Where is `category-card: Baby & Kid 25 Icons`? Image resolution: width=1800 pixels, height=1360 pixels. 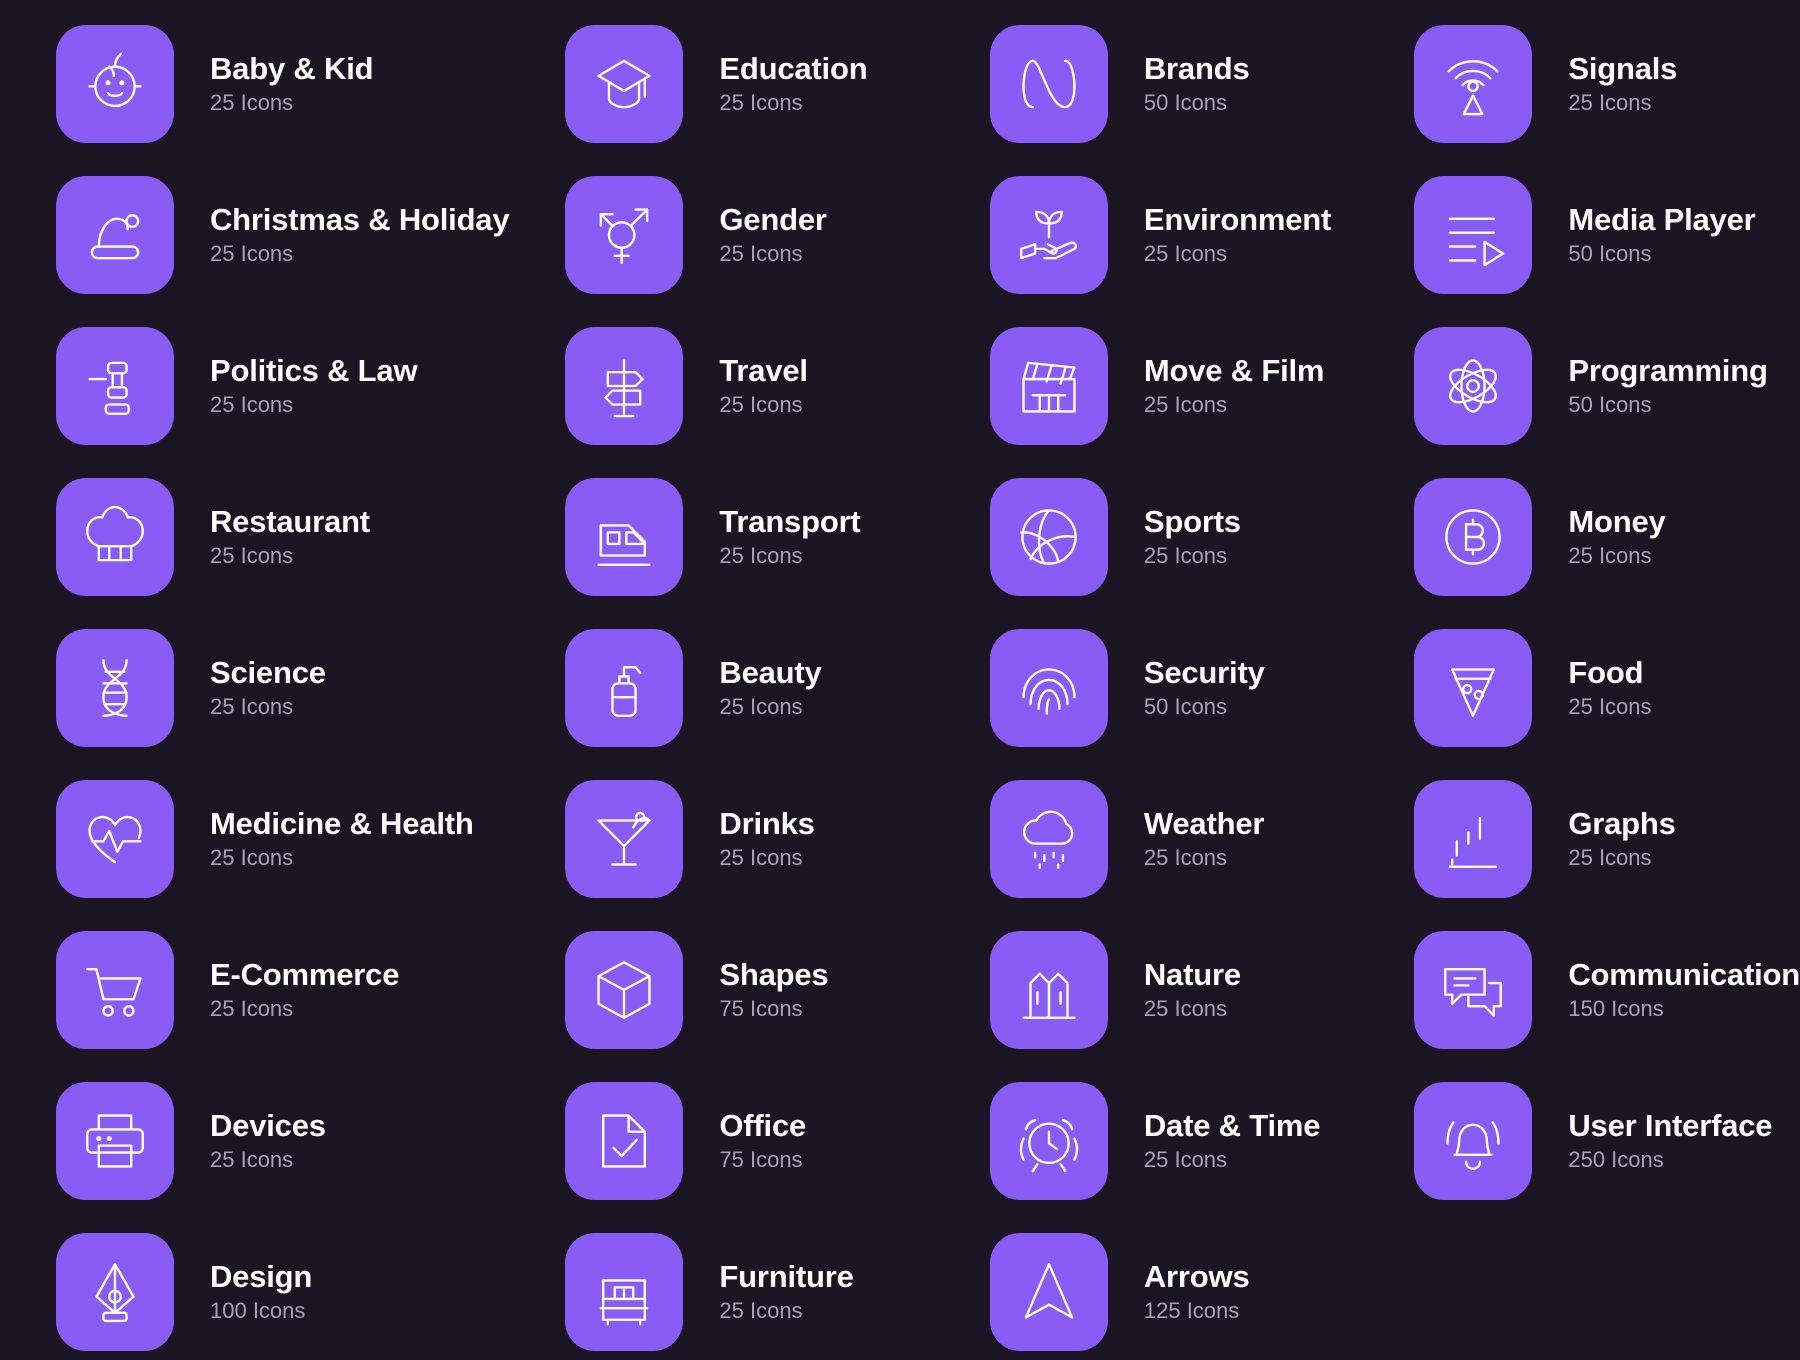
category-card: Baby & Kid 25 Icons is located at coordinates (254, 83).